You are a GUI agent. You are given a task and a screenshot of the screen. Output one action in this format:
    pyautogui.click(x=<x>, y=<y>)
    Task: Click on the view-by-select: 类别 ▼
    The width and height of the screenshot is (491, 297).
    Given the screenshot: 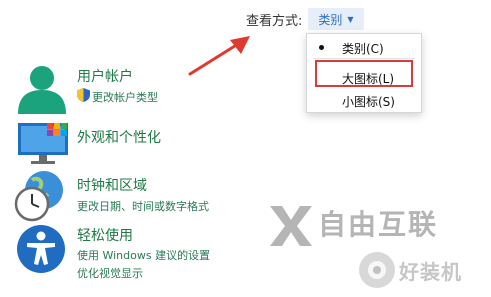 What is the action you would take?
    pyautogui.click(x=336, y=19)
    